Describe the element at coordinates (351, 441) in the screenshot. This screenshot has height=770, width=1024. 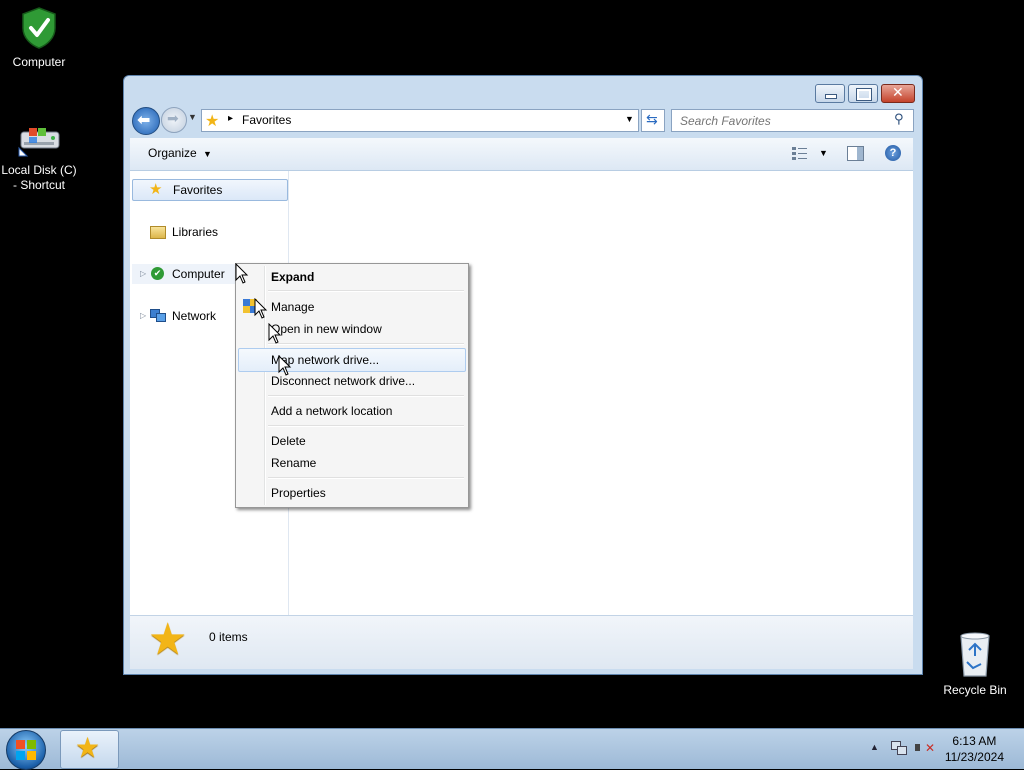
I see `menu-item-delete: Delete` at that location.